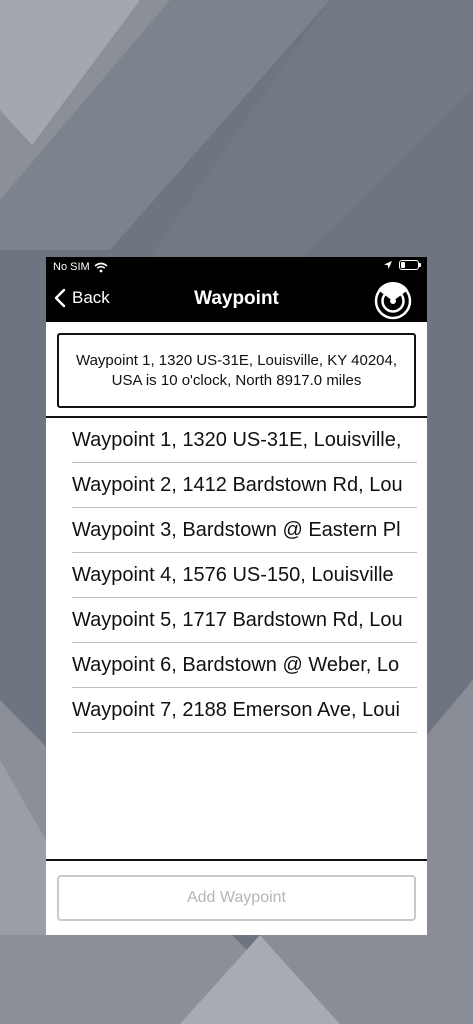  Describe the element at coordinates (236, 530) in the screenshot. I see `waypoint-label: Waypoint 3, Bardstown @ Eastern Pl` at that location.